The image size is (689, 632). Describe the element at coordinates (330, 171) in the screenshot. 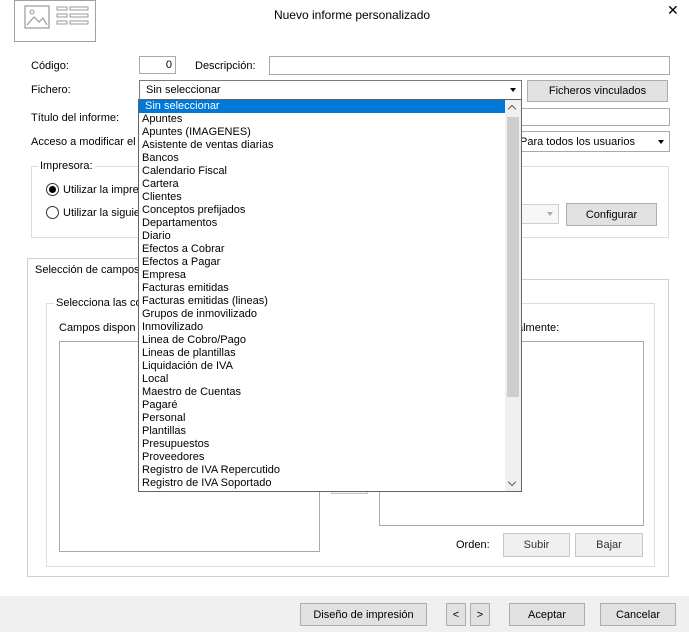

I see `dropdown-option: Calendario Fiscal` at that location.